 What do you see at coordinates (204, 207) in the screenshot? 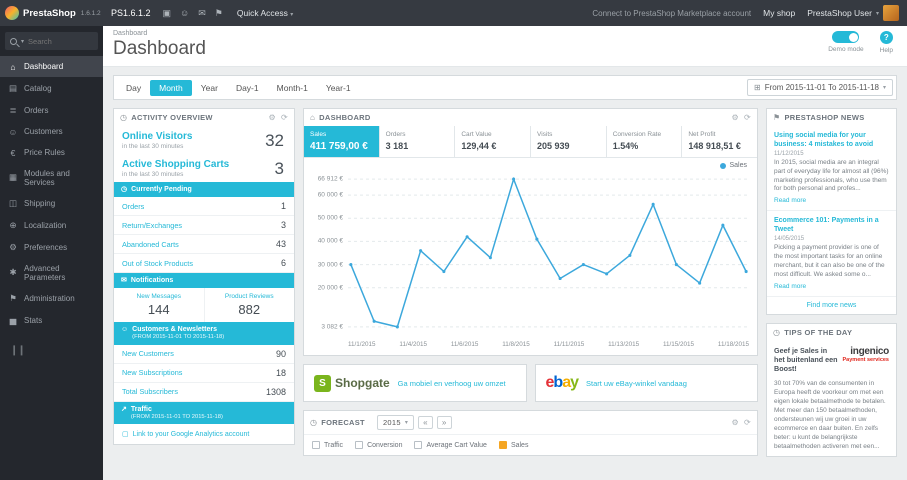
I see `pending-orders-row: Orders 1` at bounding box center [204, 207].